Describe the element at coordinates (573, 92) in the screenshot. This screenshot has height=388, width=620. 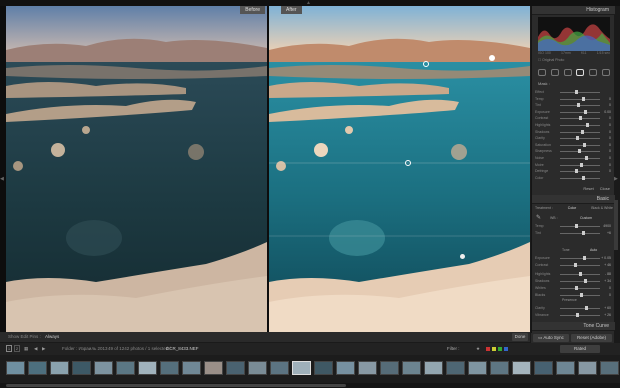
I see `slider-effect: Effect` at that location.